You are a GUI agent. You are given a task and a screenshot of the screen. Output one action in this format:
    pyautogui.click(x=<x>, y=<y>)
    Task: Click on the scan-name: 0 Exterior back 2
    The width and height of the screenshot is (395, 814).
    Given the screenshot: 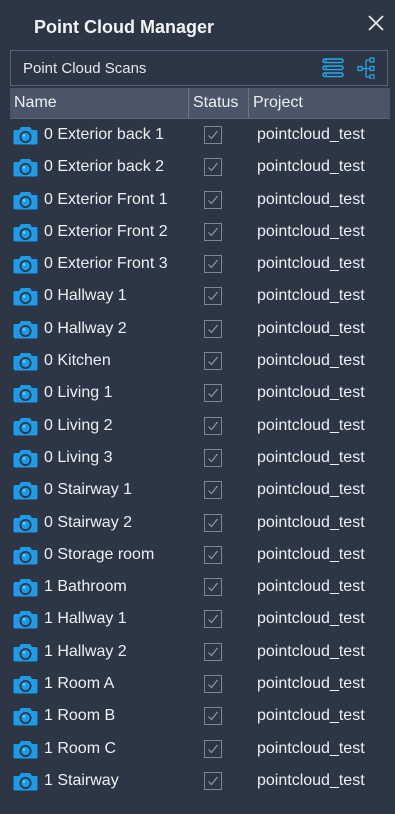 What is the action you would take?
    pyautogui.click(x=104, y=167)
    